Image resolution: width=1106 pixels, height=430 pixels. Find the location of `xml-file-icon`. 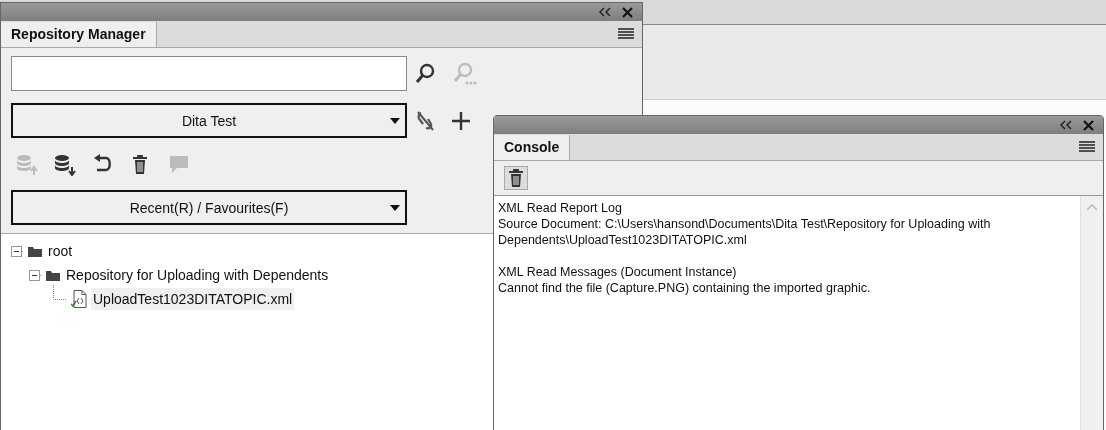

xml-file-icon is located at coordinates (79, 299).